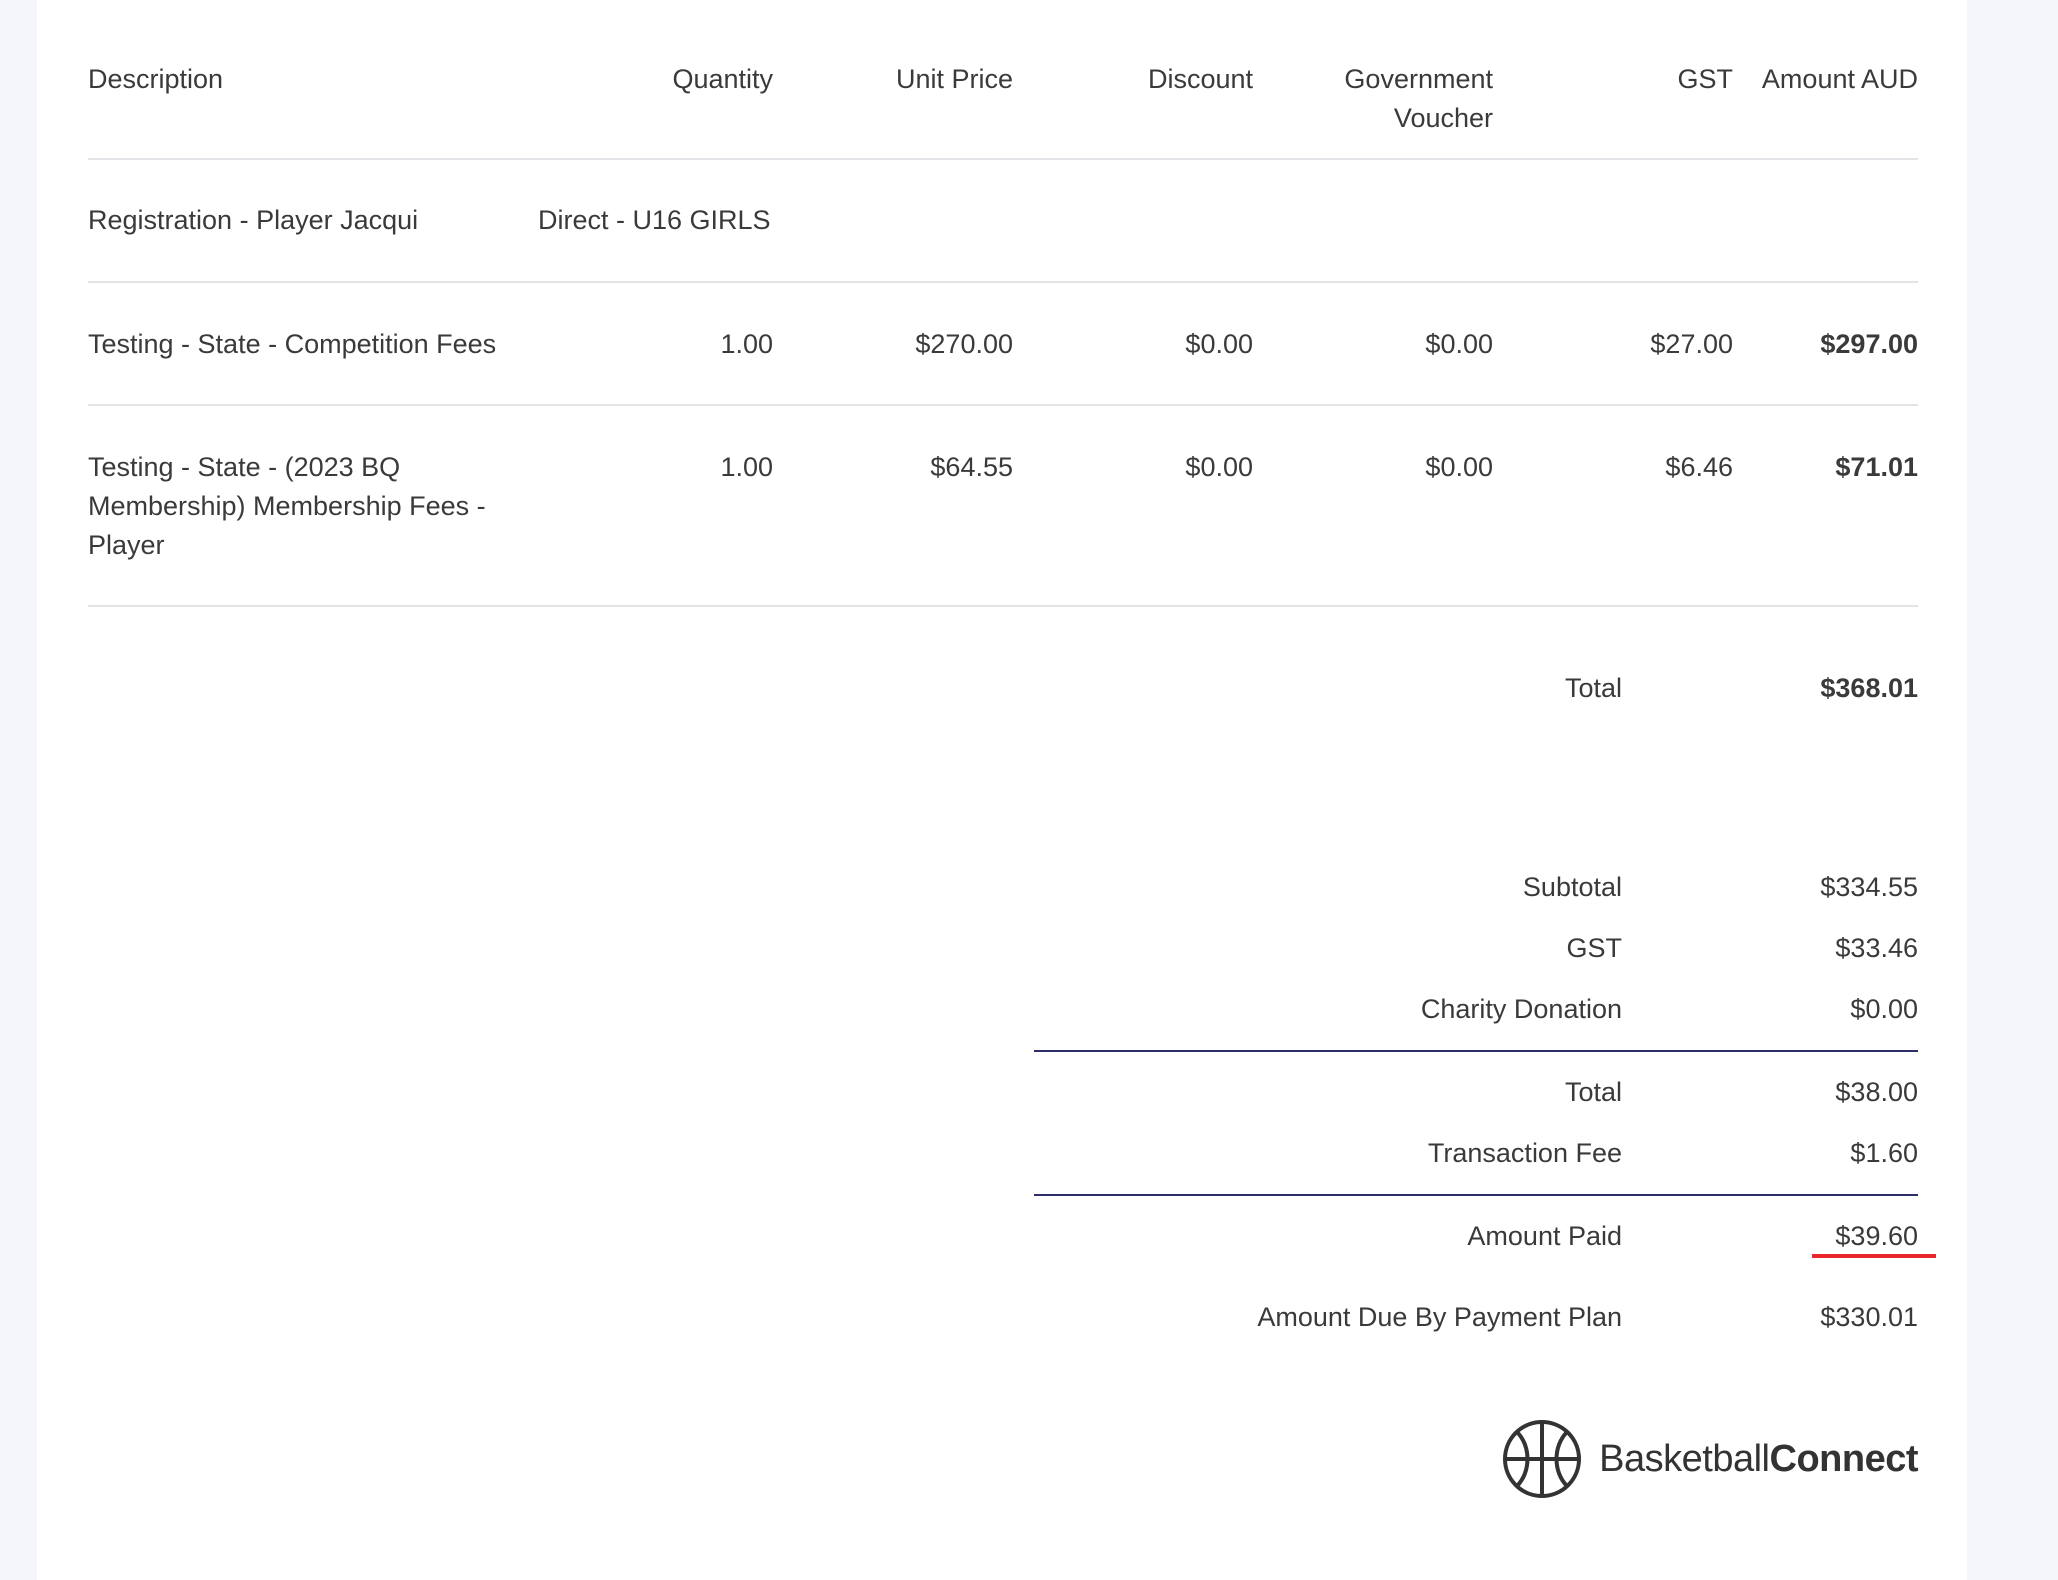 The image size is (2058, 1580). I want to click on logo-wordmark: BasketballConnect, so click(1758, 1459).